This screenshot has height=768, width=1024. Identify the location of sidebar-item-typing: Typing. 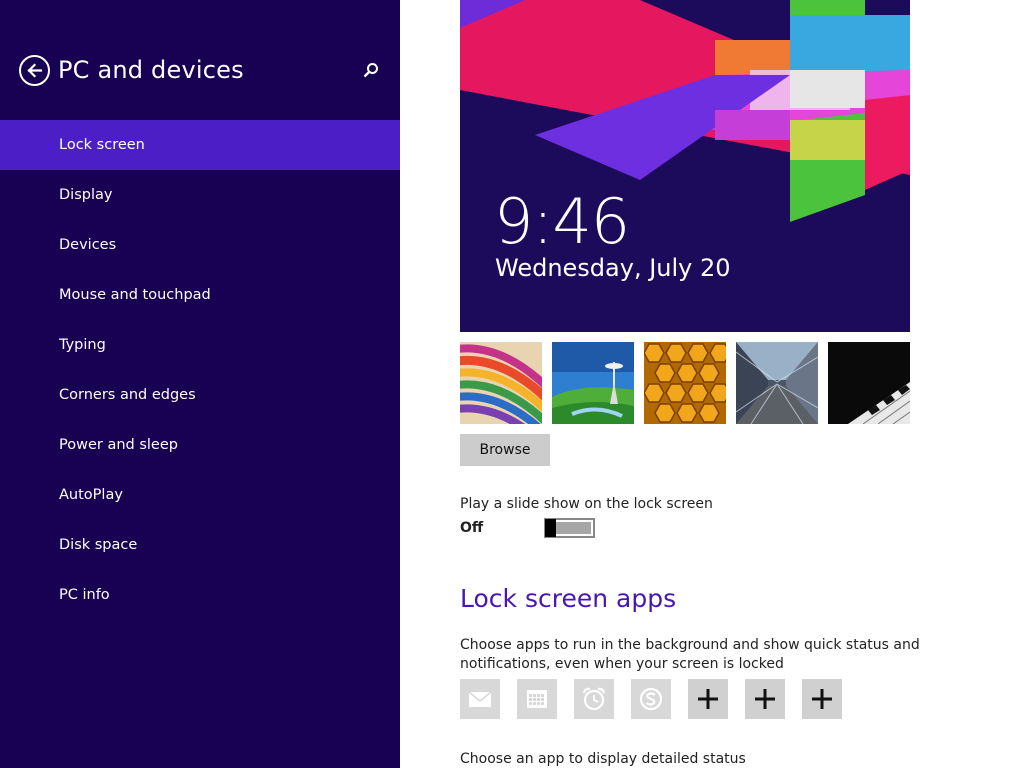
(200, 345).